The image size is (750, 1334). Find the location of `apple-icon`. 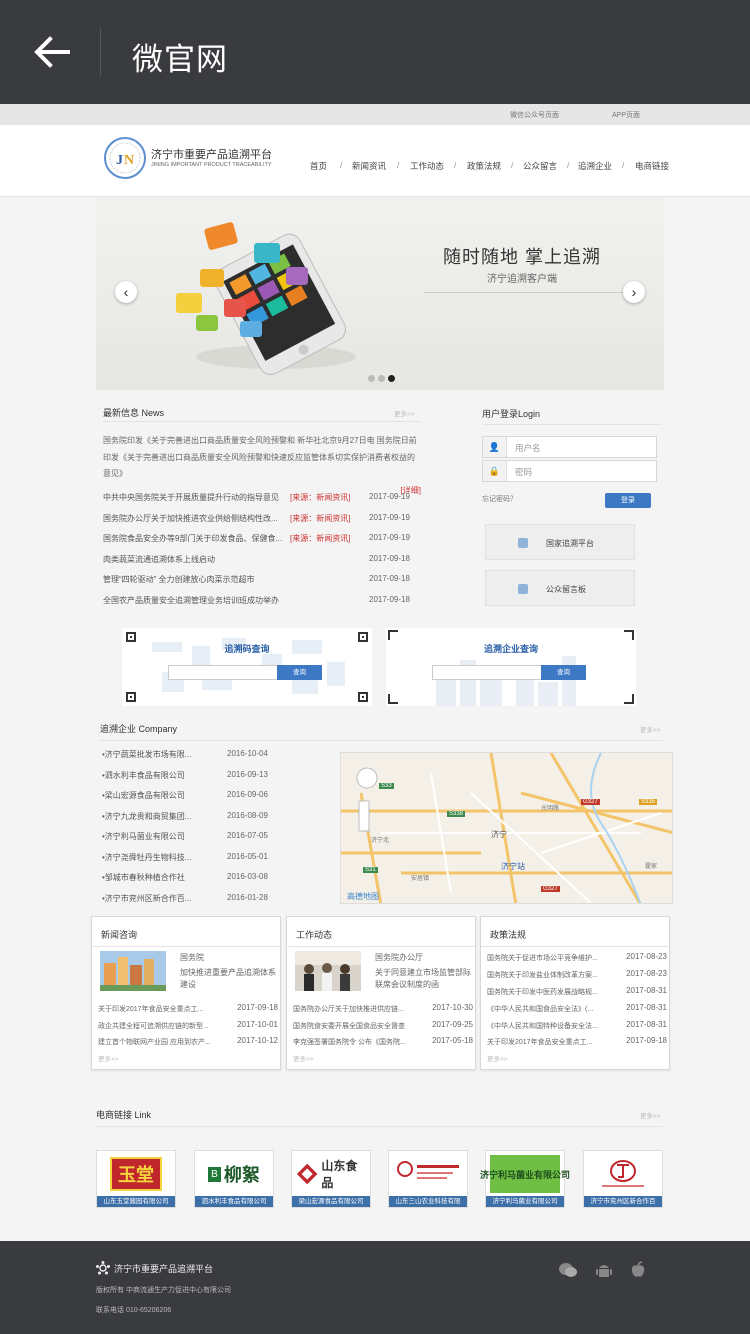

apple-icon is located at coordinates (638, 1270).